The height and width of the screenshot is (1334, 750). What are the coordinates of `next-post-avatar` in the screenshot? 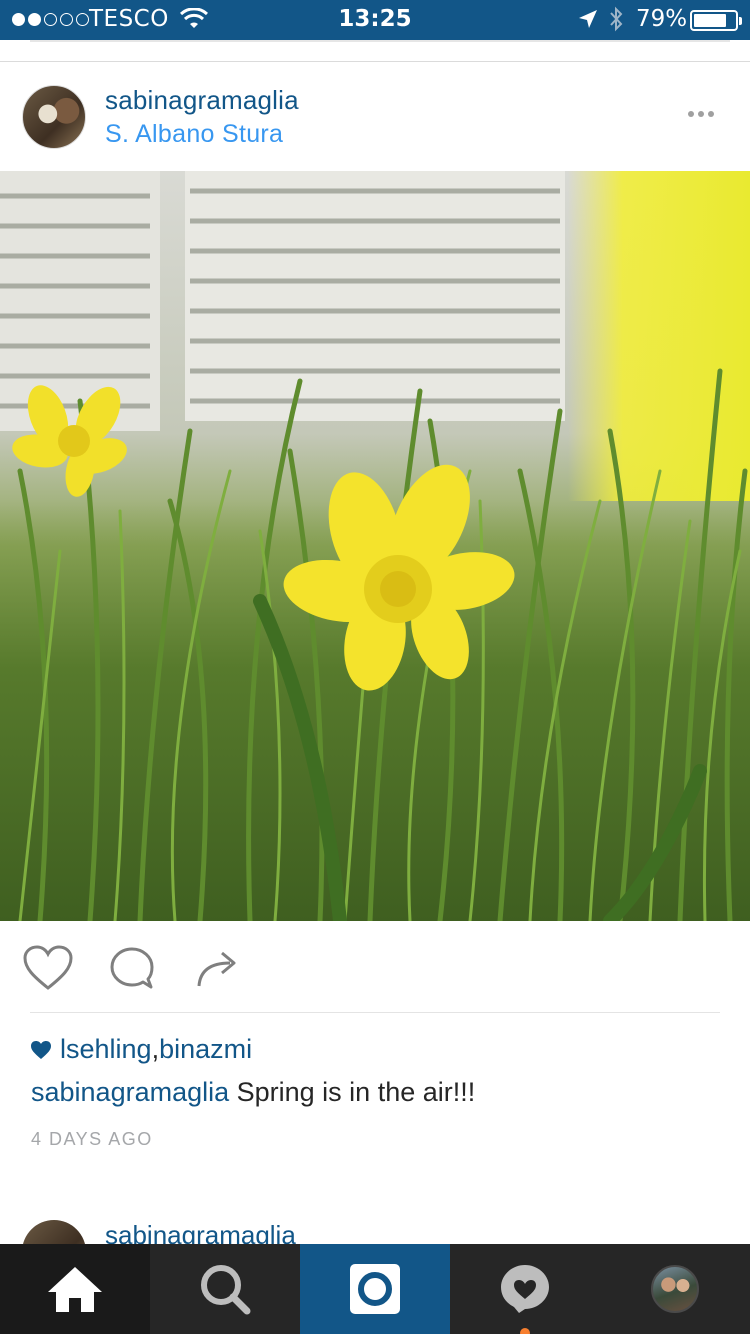 It's located at (54, 1232).